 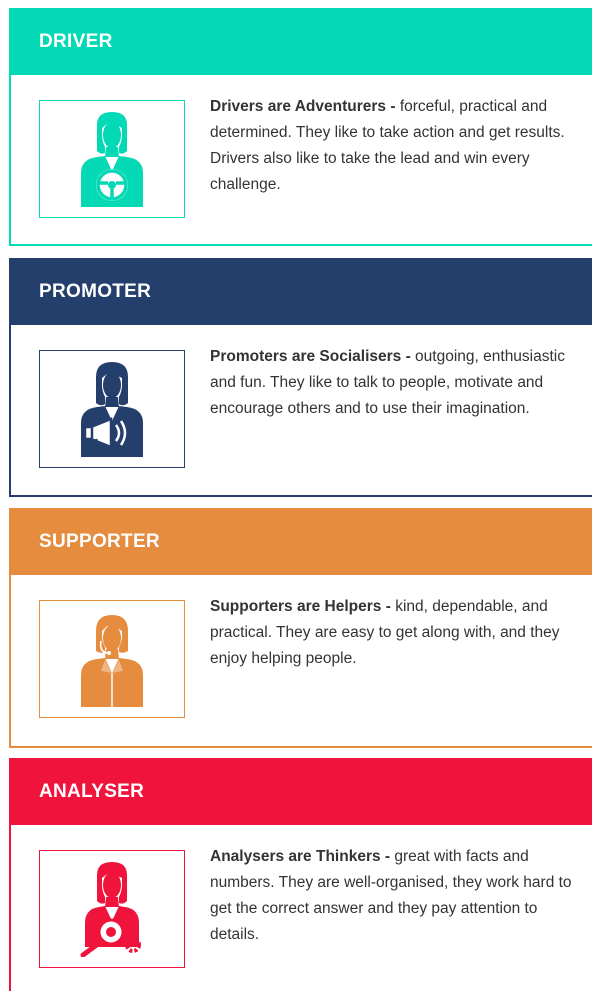 I want to click on megaphone-person-icon, so click(x=112, y=409).